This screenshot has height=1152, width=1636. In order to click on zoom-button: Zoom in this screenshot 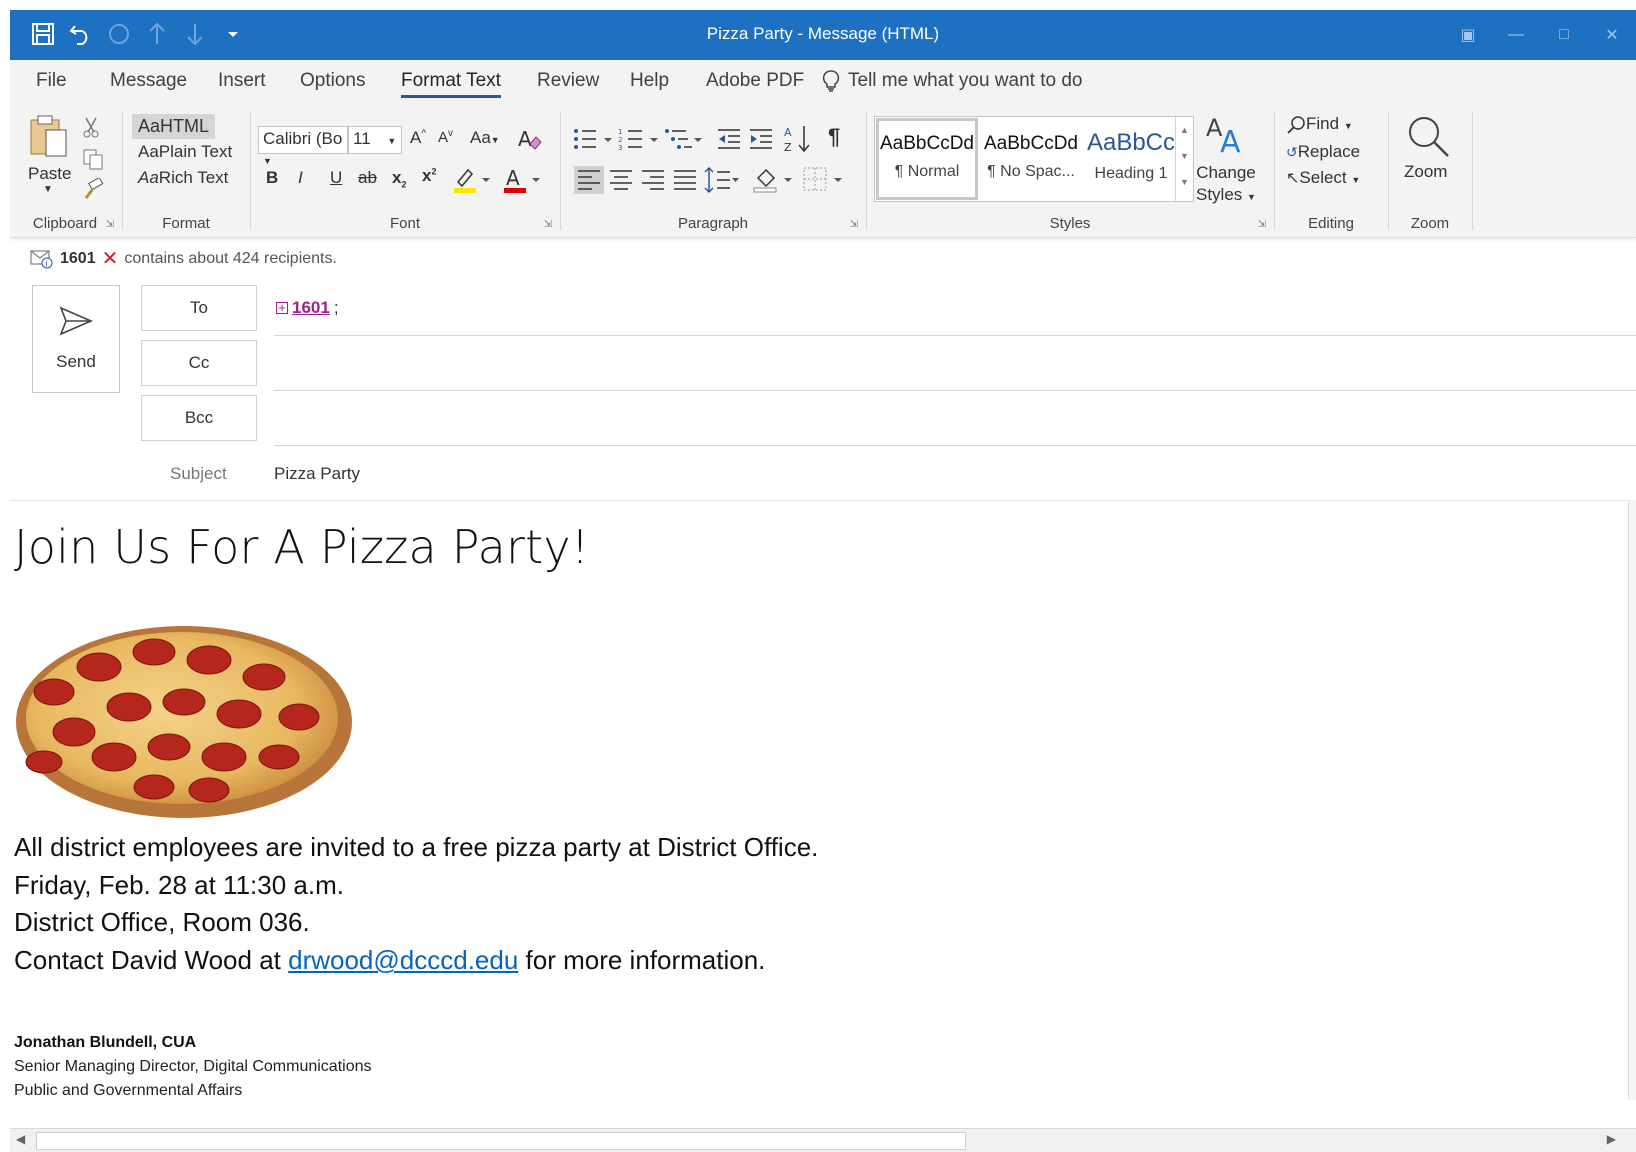, I will do `click(1425, 172)`.